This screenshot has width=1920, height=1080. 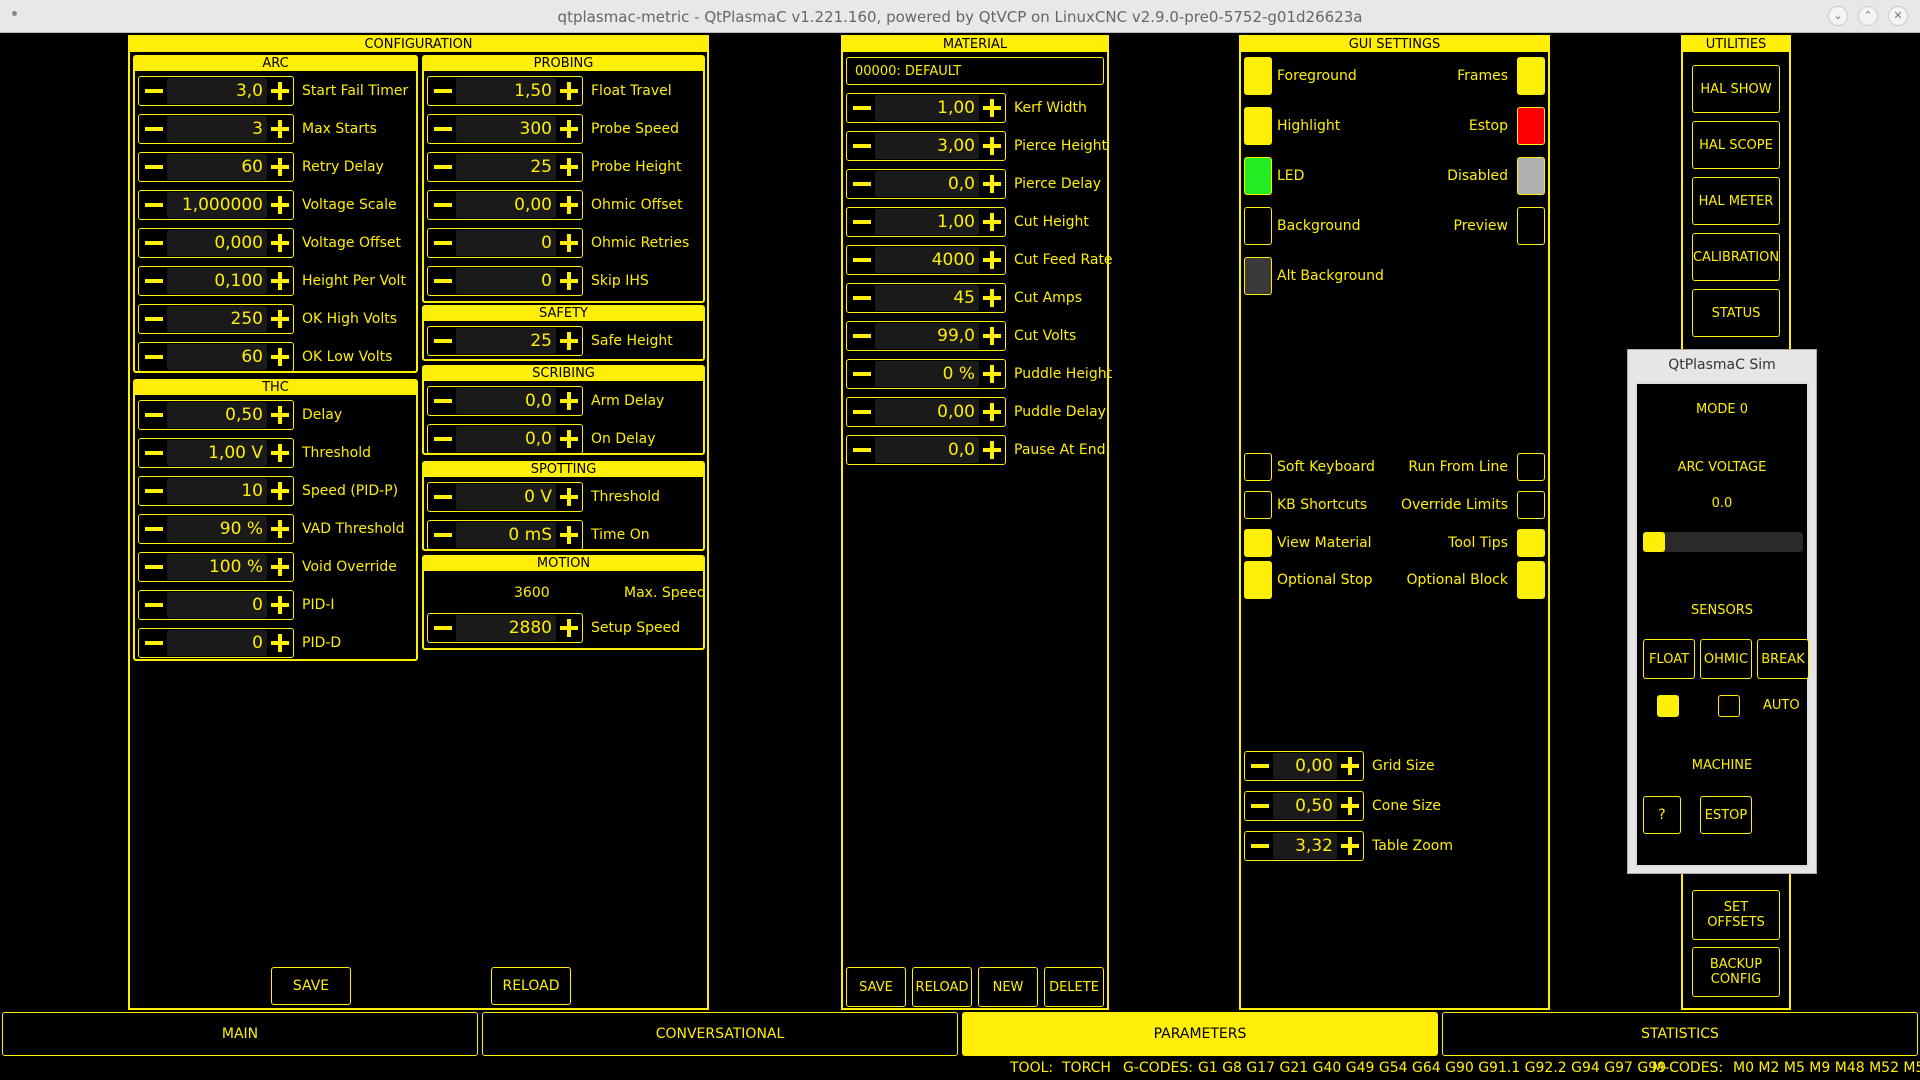 I want to click on backup-config-button: BACKUP CONFIG, so click(x=1736, y=972).